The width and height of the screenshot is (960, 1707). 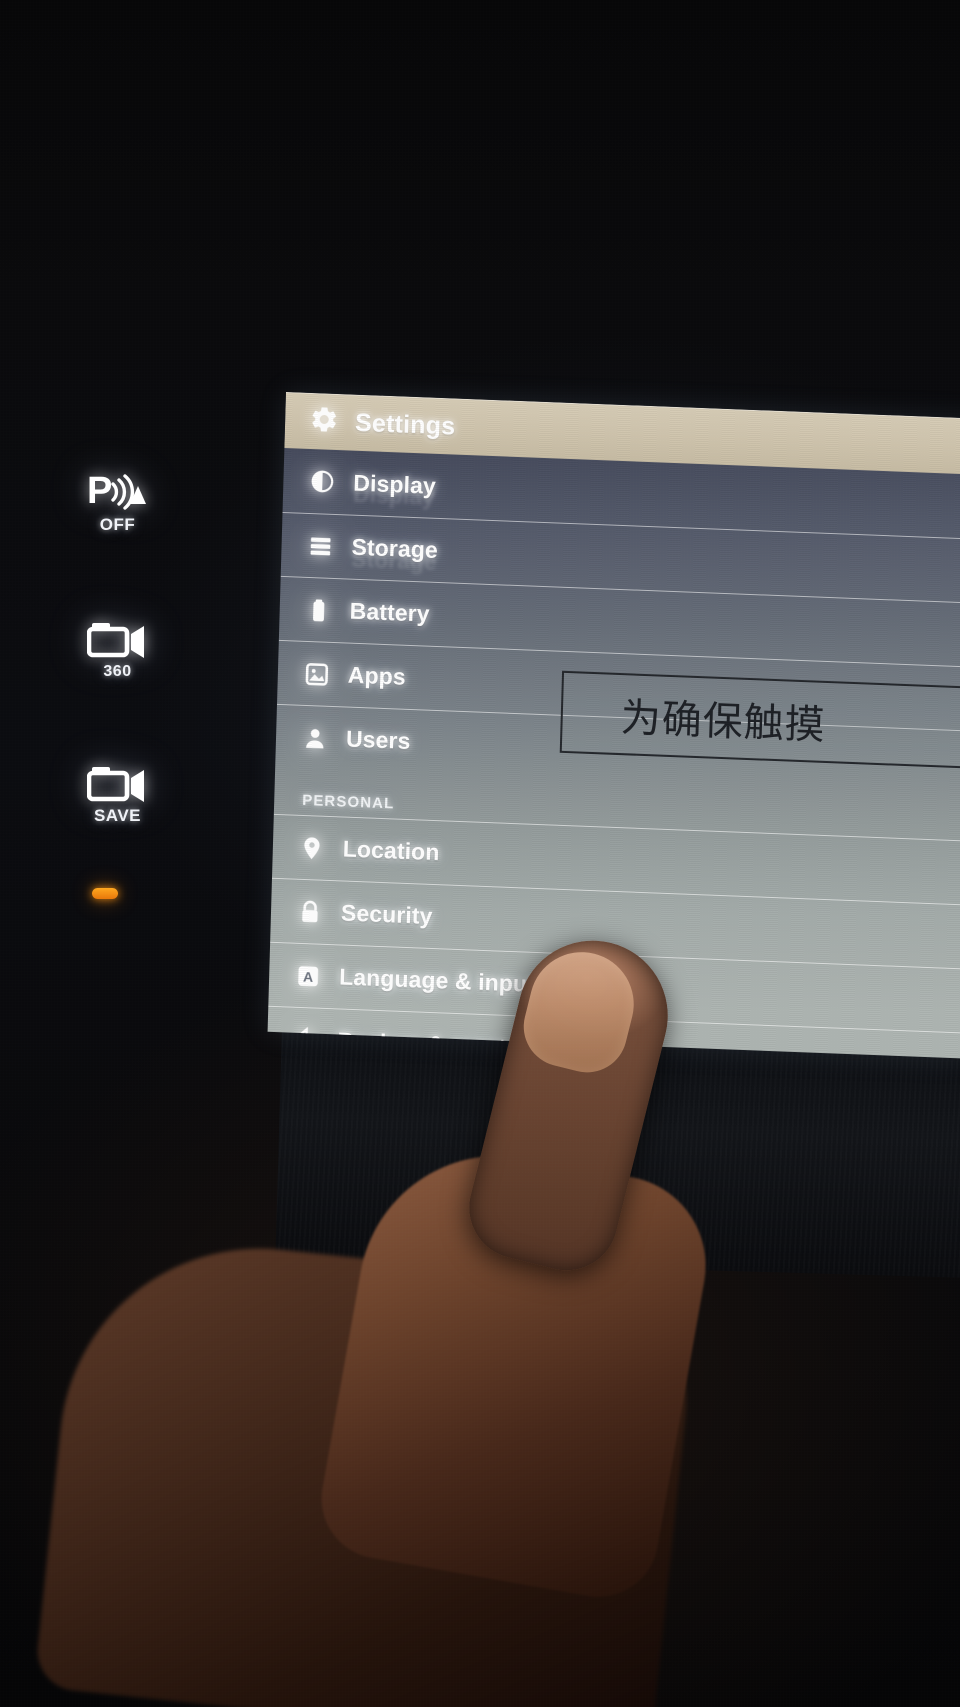 I want to click on camera-save-icon, so click(x=117, y=787).